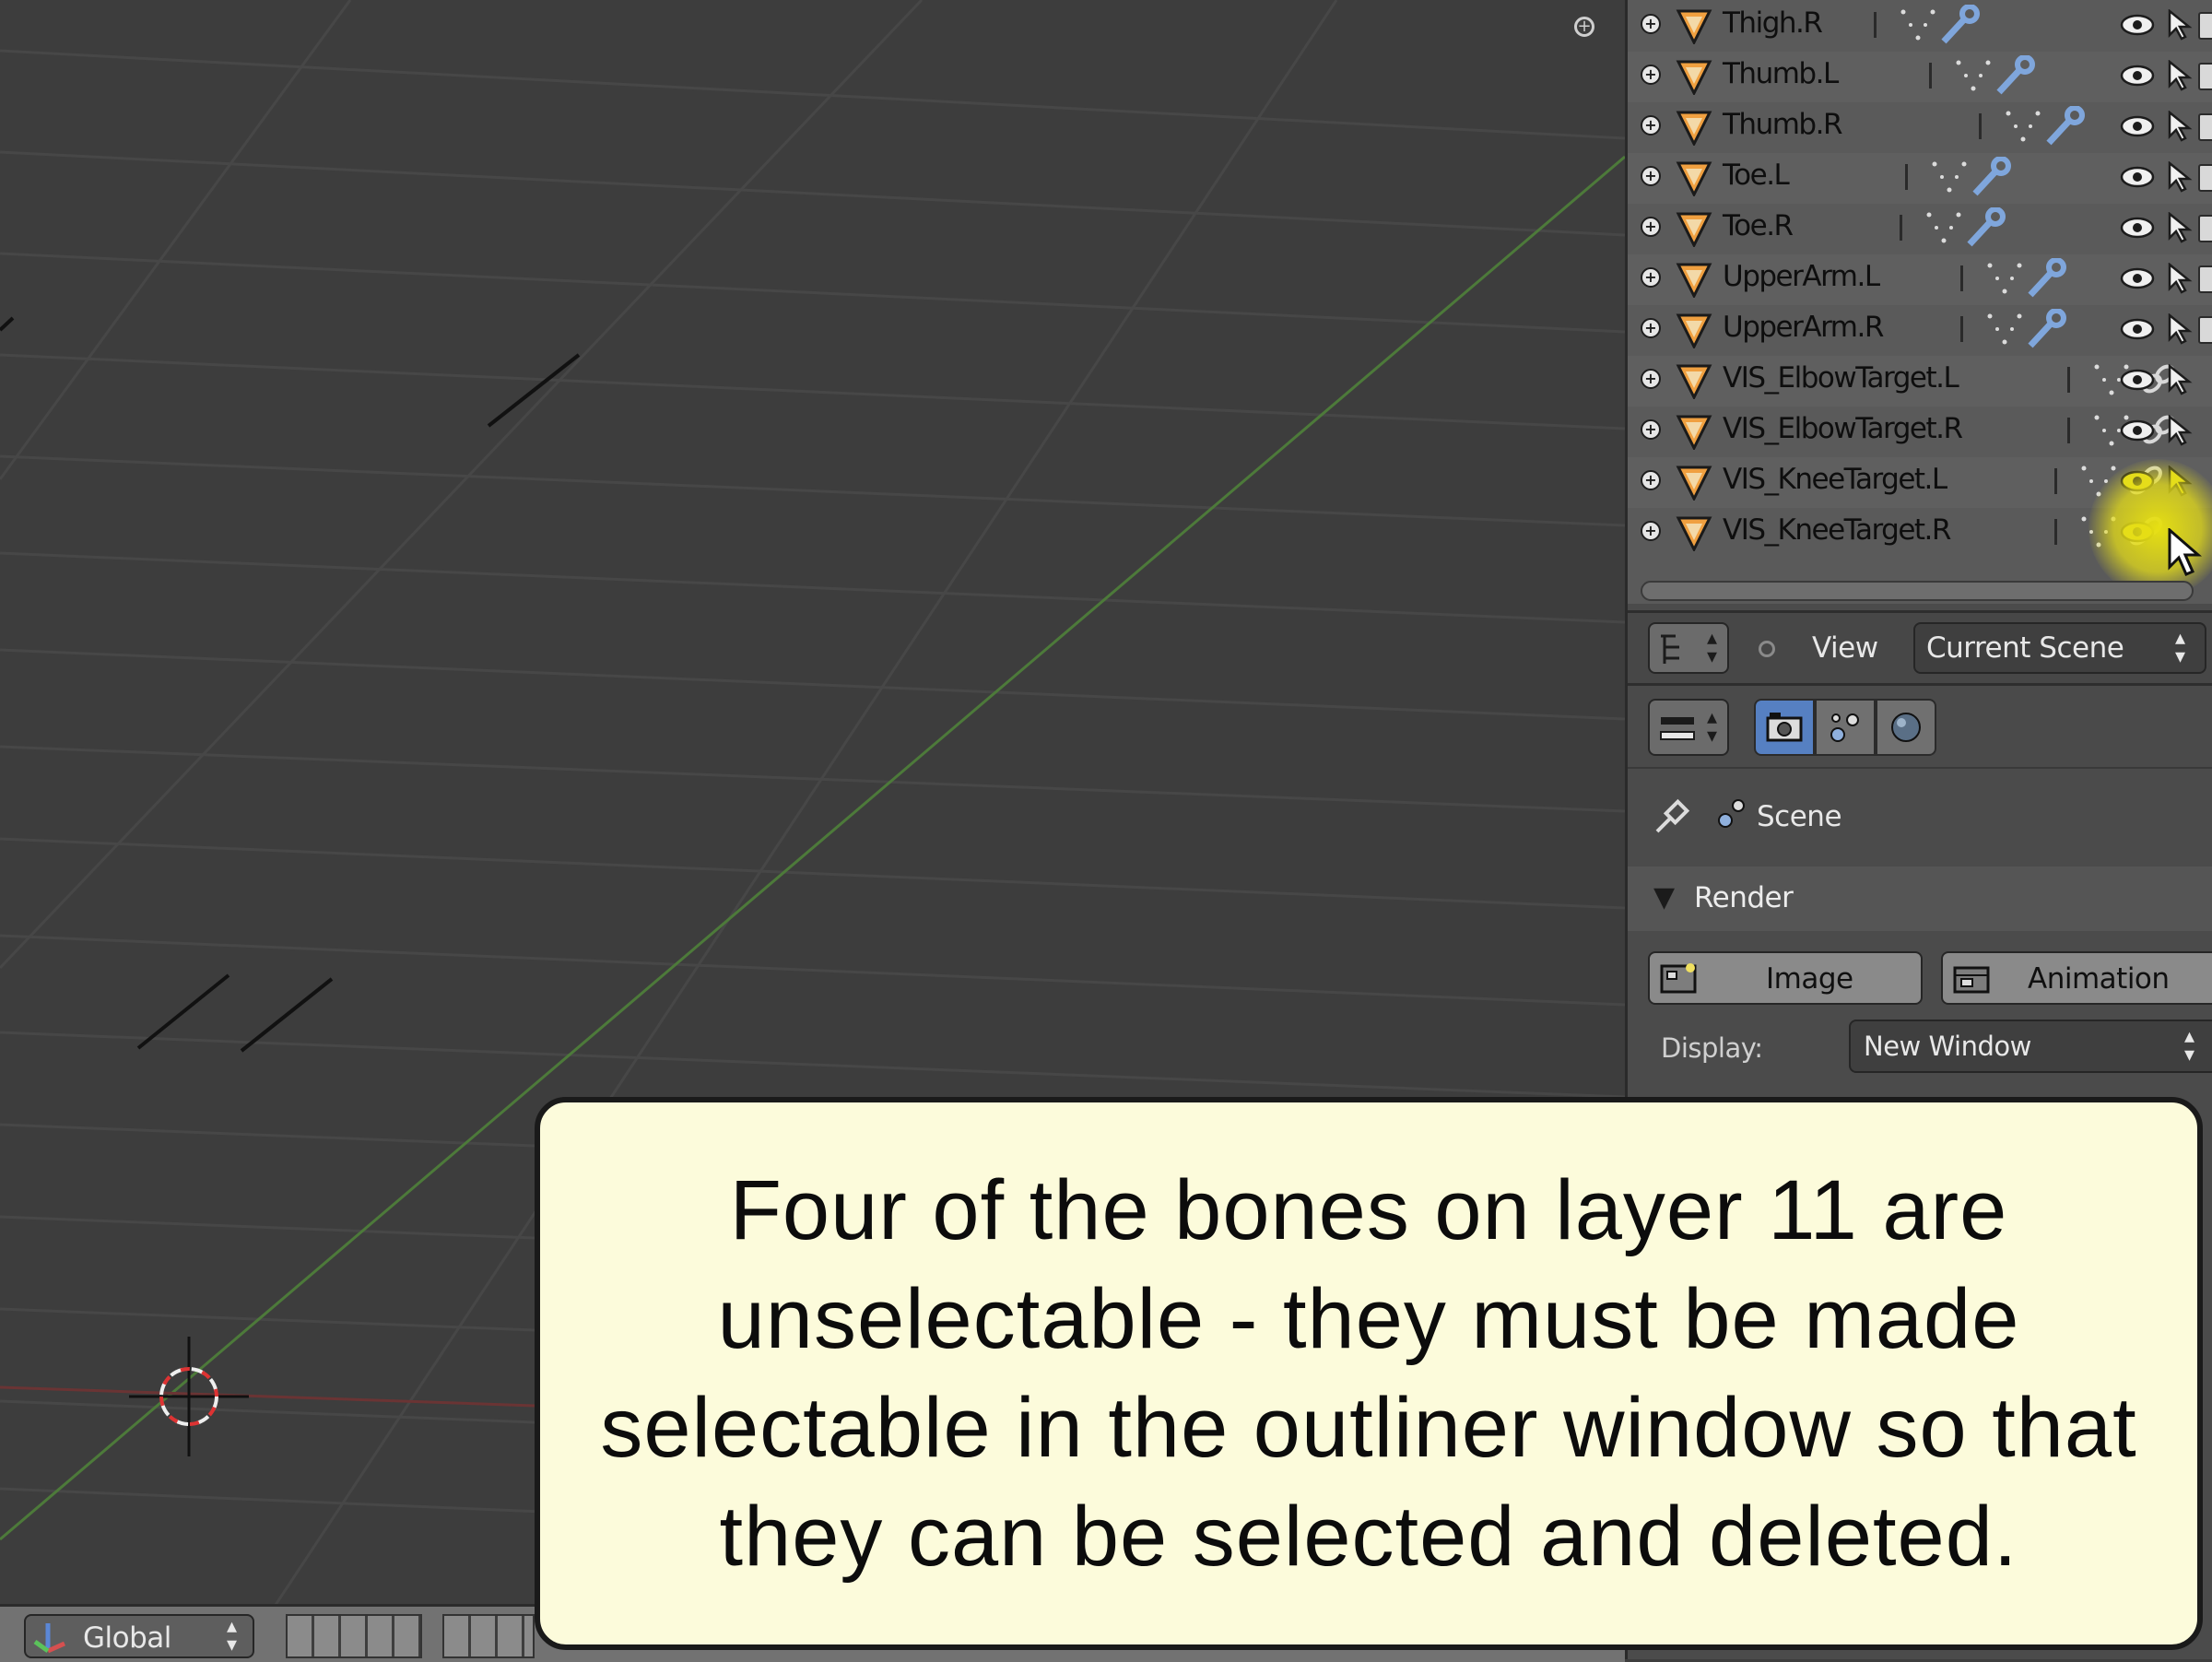 Image resolution: width=2212 pixels, height=1662 pixels. I want to click on outliner-row-label: VIS_ElbowTarget.R, so click(1843, 428).